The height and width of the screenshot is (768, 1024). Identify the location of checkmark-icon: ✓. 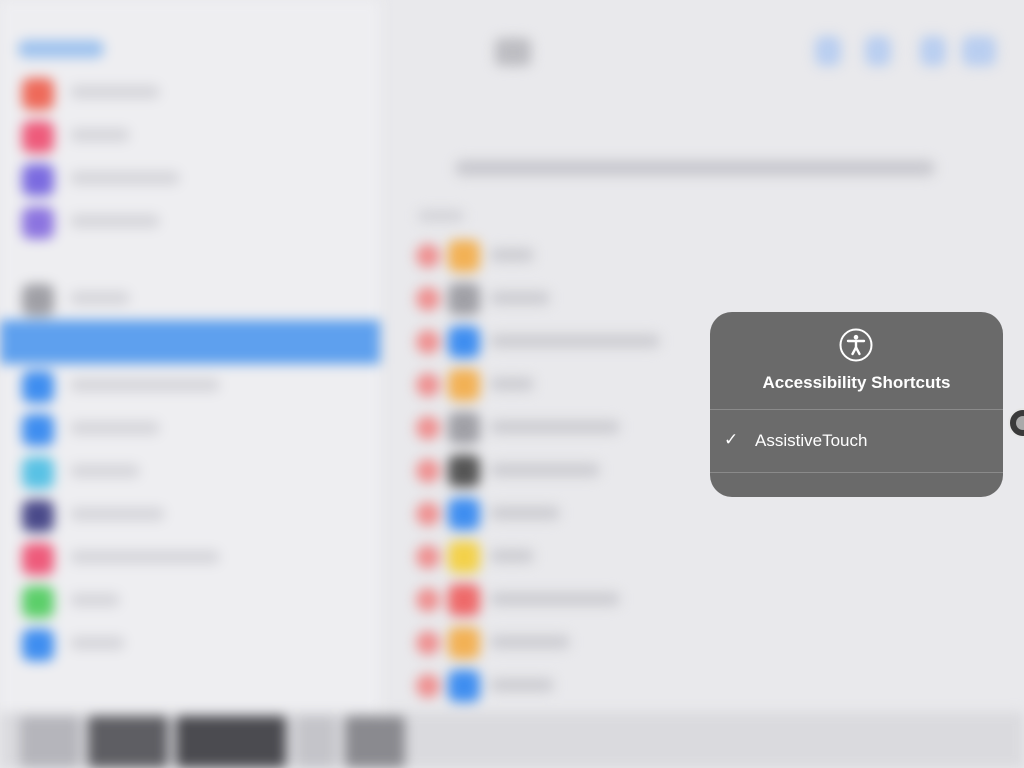
(731, 439).